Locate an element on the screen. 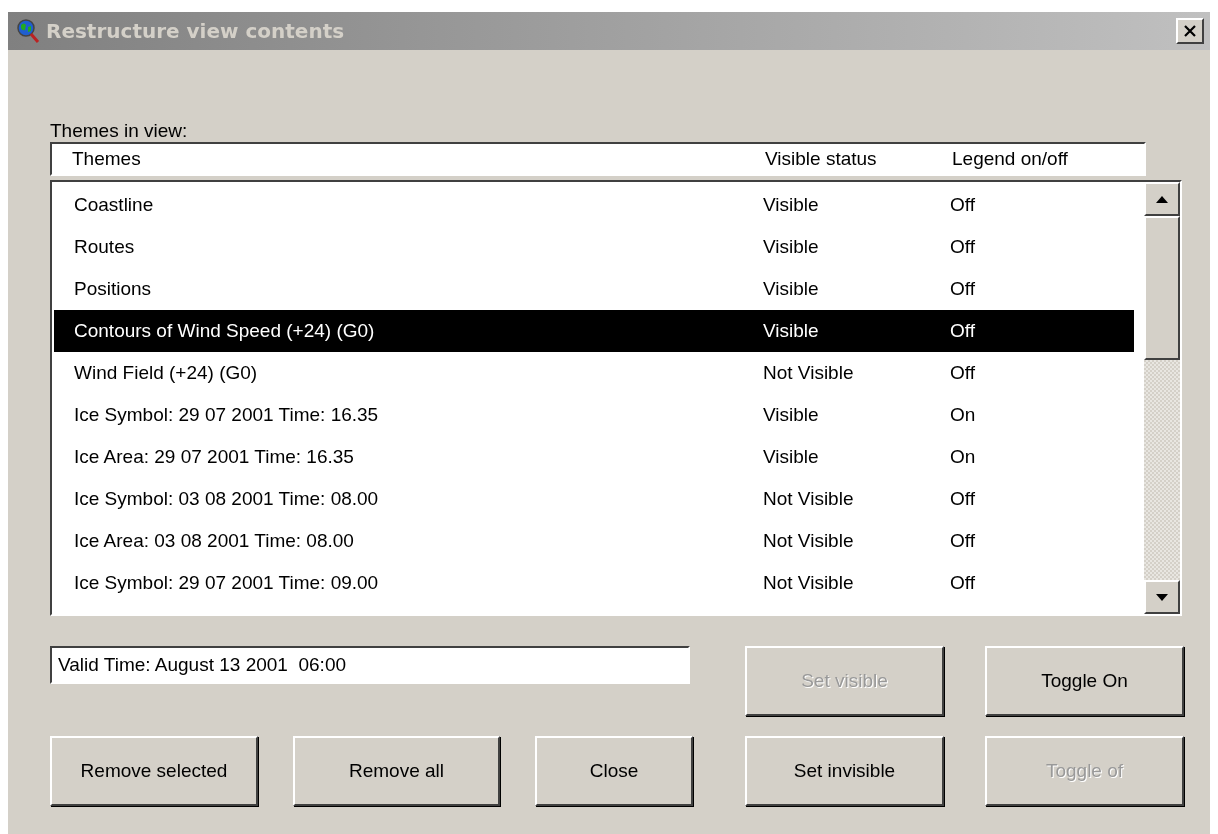  table-cell-text: Contours of Wind Speed (+24) (G0) is located at coordinates (224, 331).